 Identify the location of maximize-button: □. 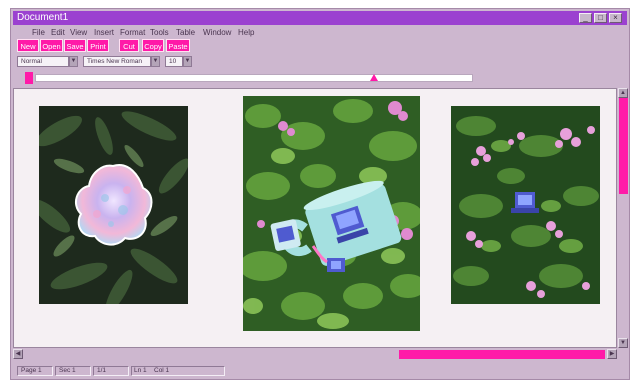
(600, 18).